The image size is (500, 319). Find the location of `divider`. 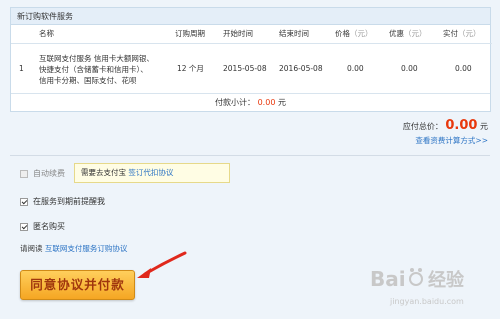

divider is located at coordinates (250, 155).